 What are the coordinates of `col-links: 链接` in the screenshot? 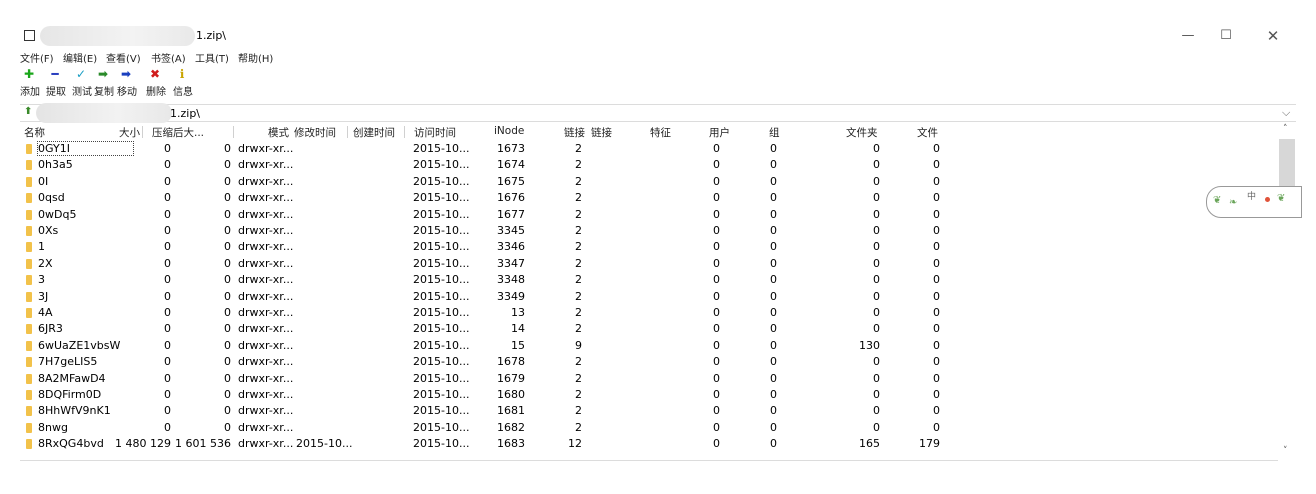 It's located at (574, 132).